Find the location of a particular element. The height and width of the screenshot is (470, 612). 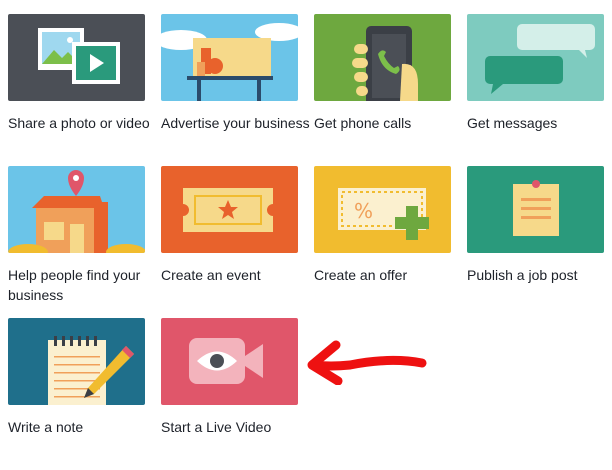

tile-label: Publish a job post is located at coordinates (522, 275).